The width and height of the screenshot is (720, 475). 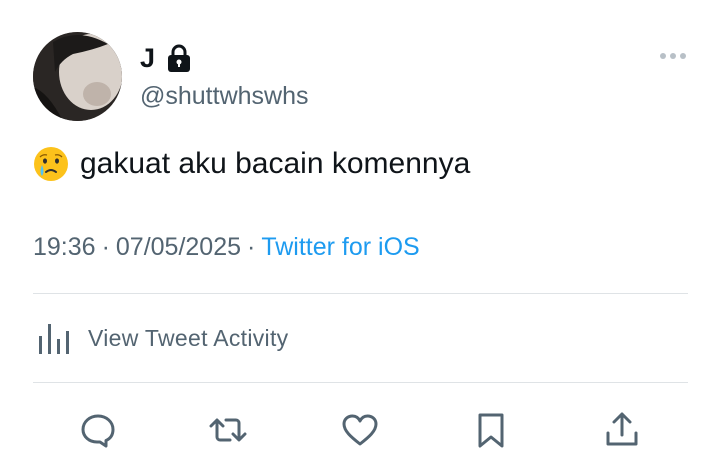 I want to click on more-options-icon, so click(x=675, y=59).